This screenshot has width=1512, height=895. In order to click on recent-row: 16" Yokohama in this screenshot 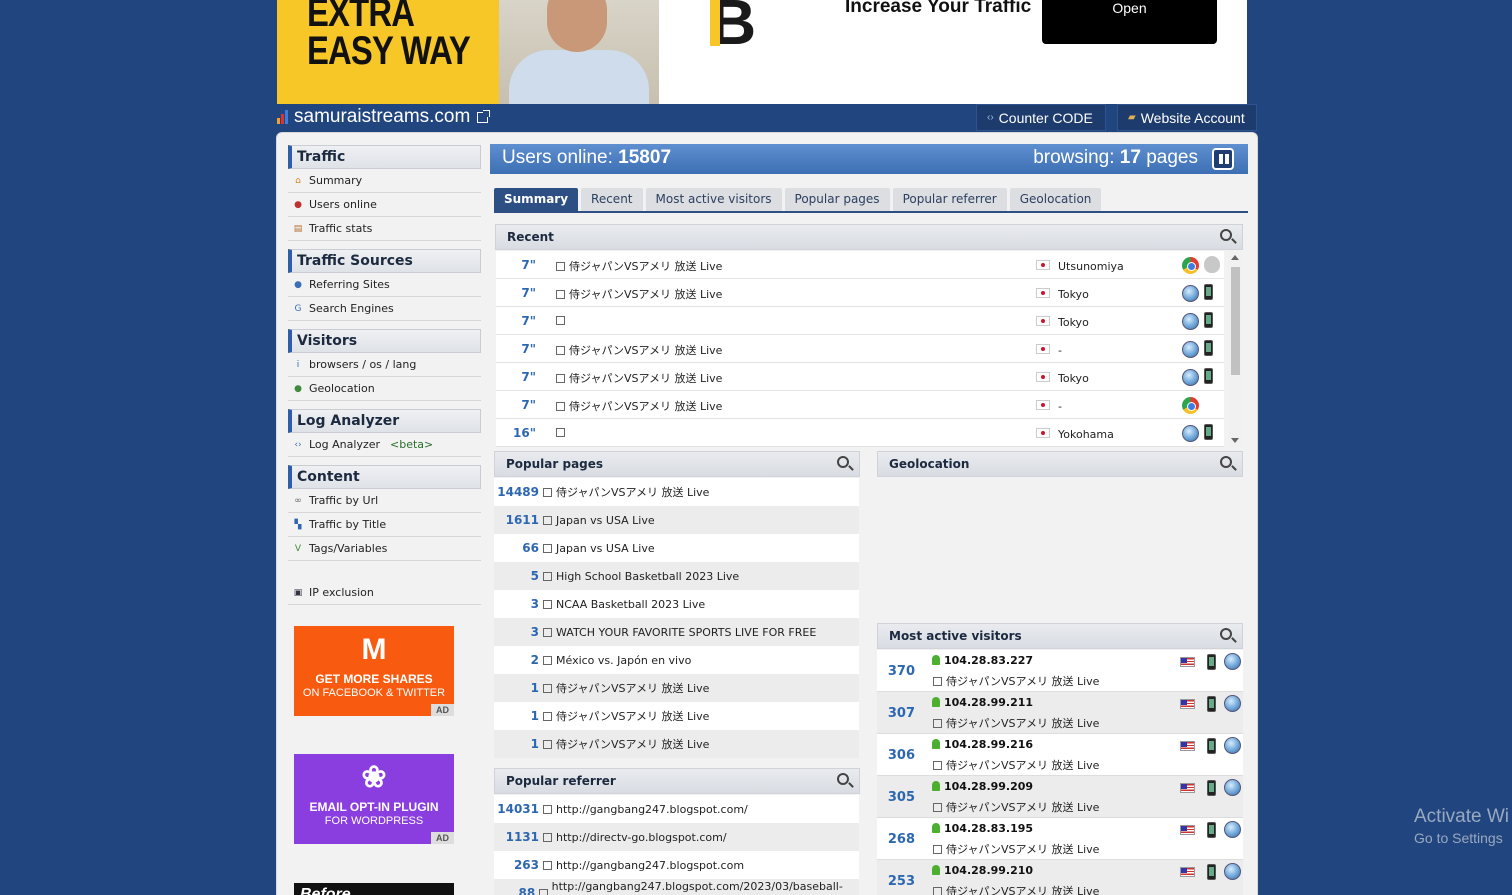, I will do `click(860, 433)`.